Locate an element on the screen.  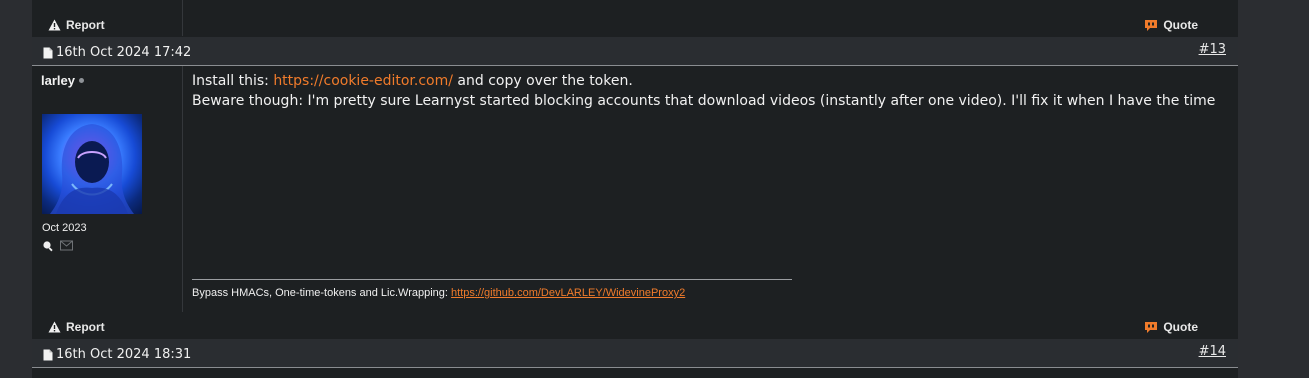
signature-divider is located at coordinates (492, 279).